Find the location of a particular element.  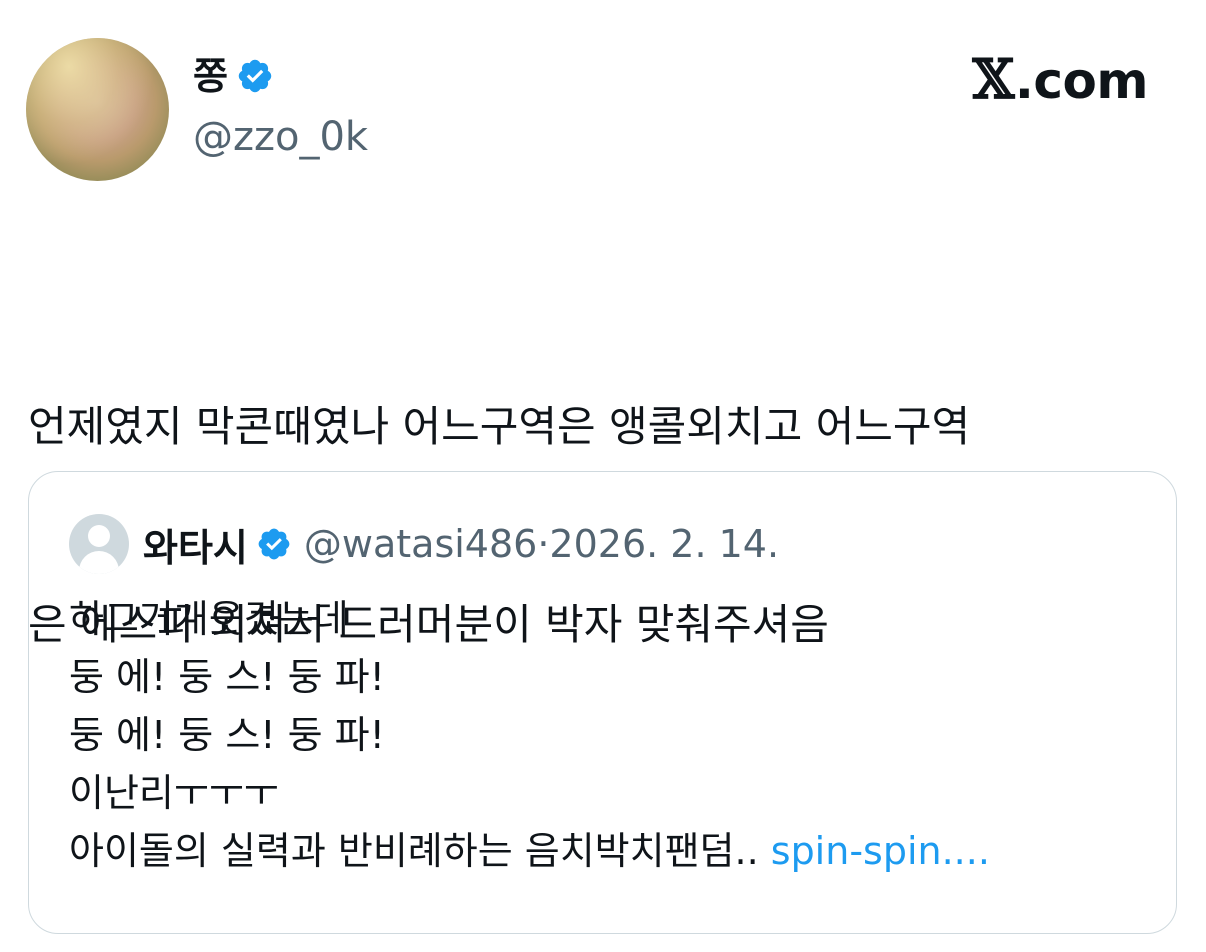

author-name-row: 쫑 is located at coordinates (233, 76).